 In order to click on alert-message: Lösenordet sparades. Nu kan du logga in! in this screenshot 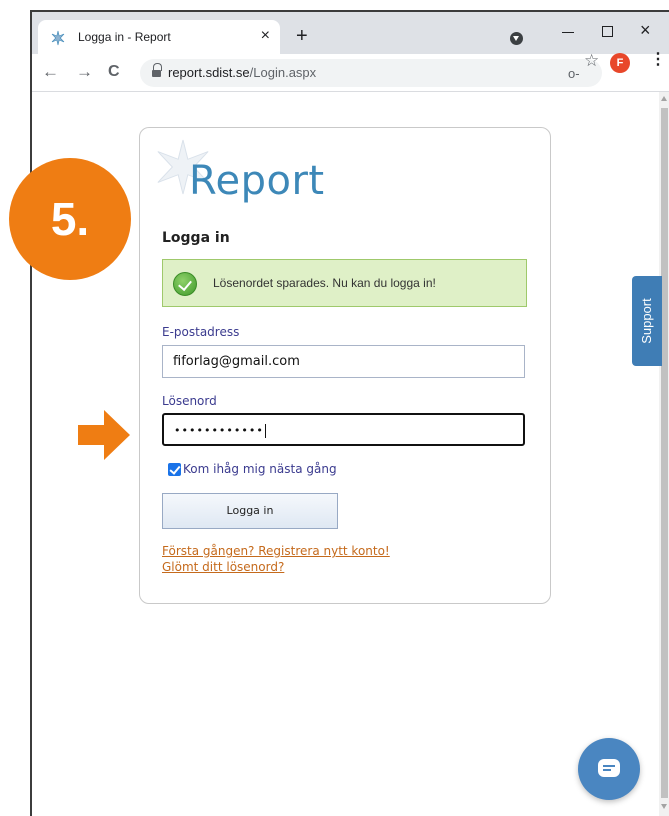, I will do `click(324, 283)`.